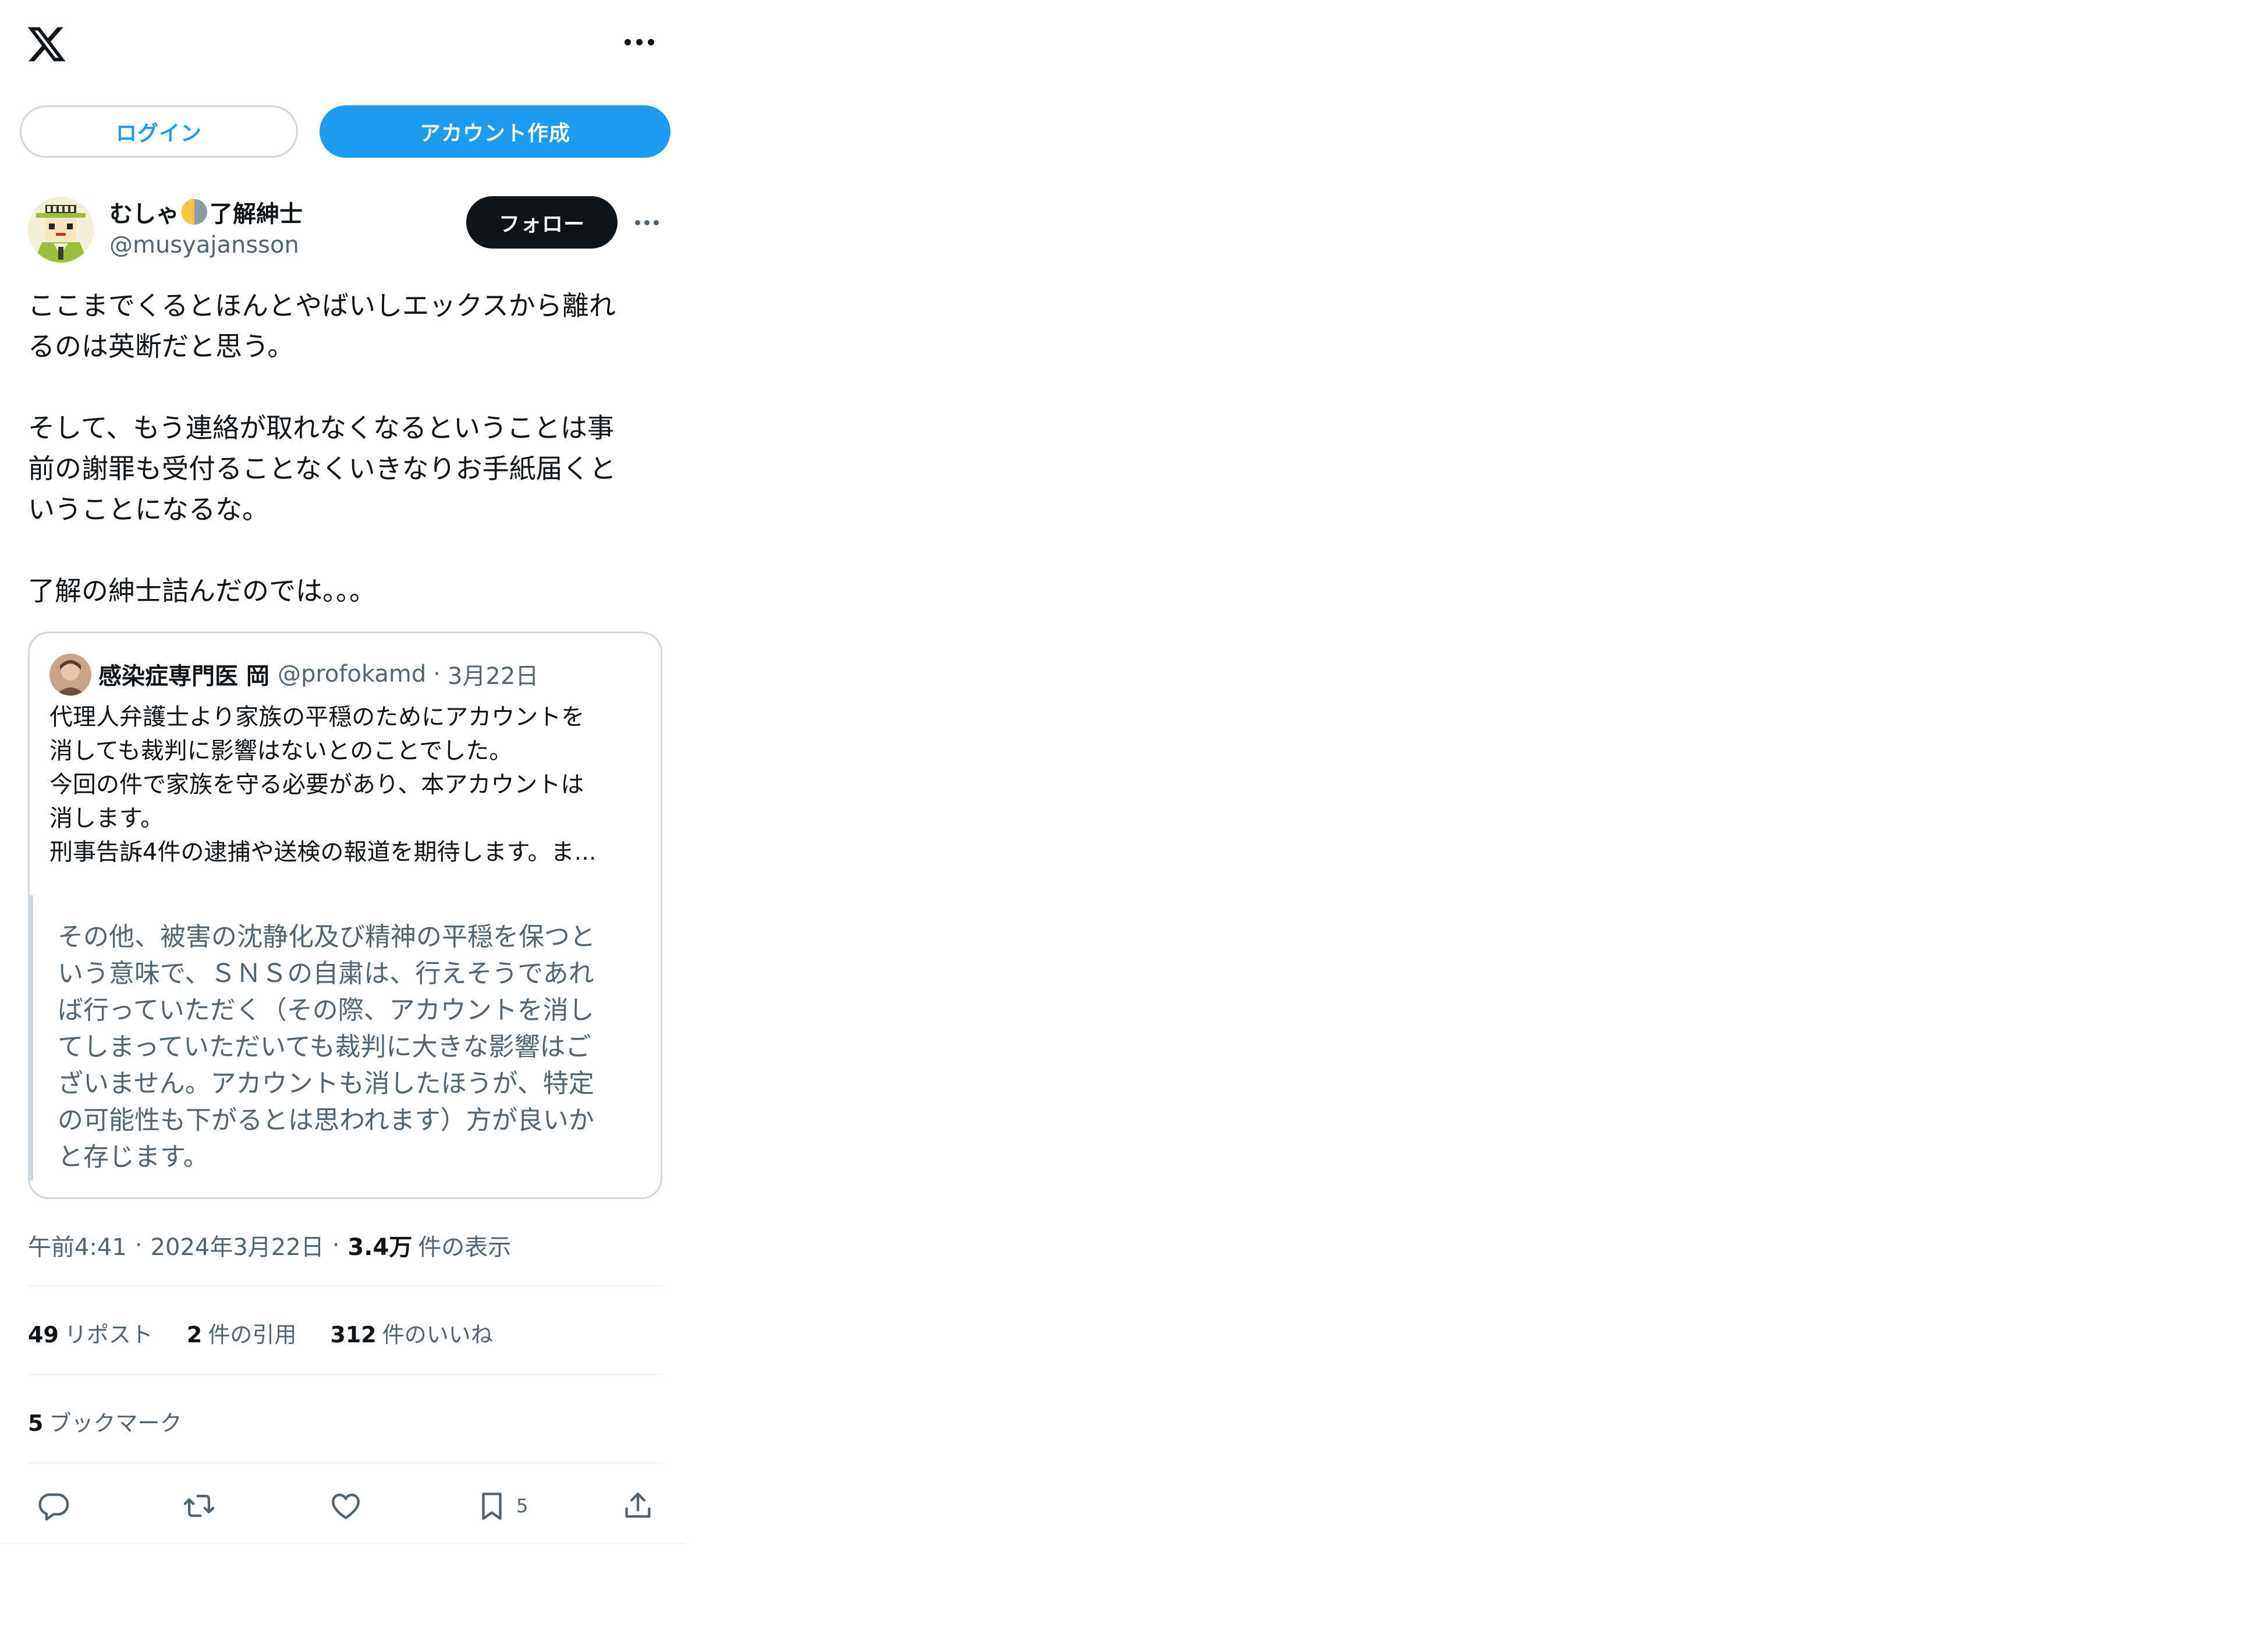 Image resolution: width=2242 pixels, height=1652 pixels. What do you see at coordinates (380, 1247) in the screenshot?
I see `views-count: 3.4万` at bounding box center [380, 1247].